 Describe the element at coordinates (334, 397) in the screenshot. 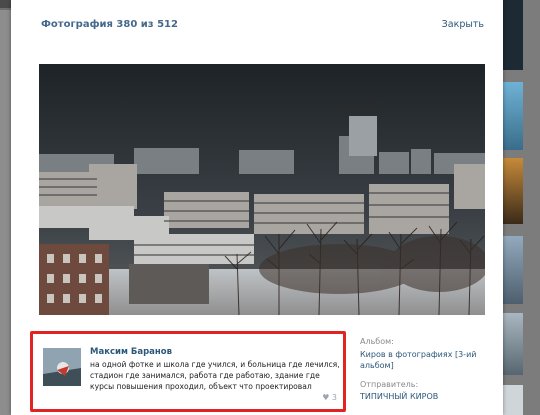

I see `like-count: 3` at that location.